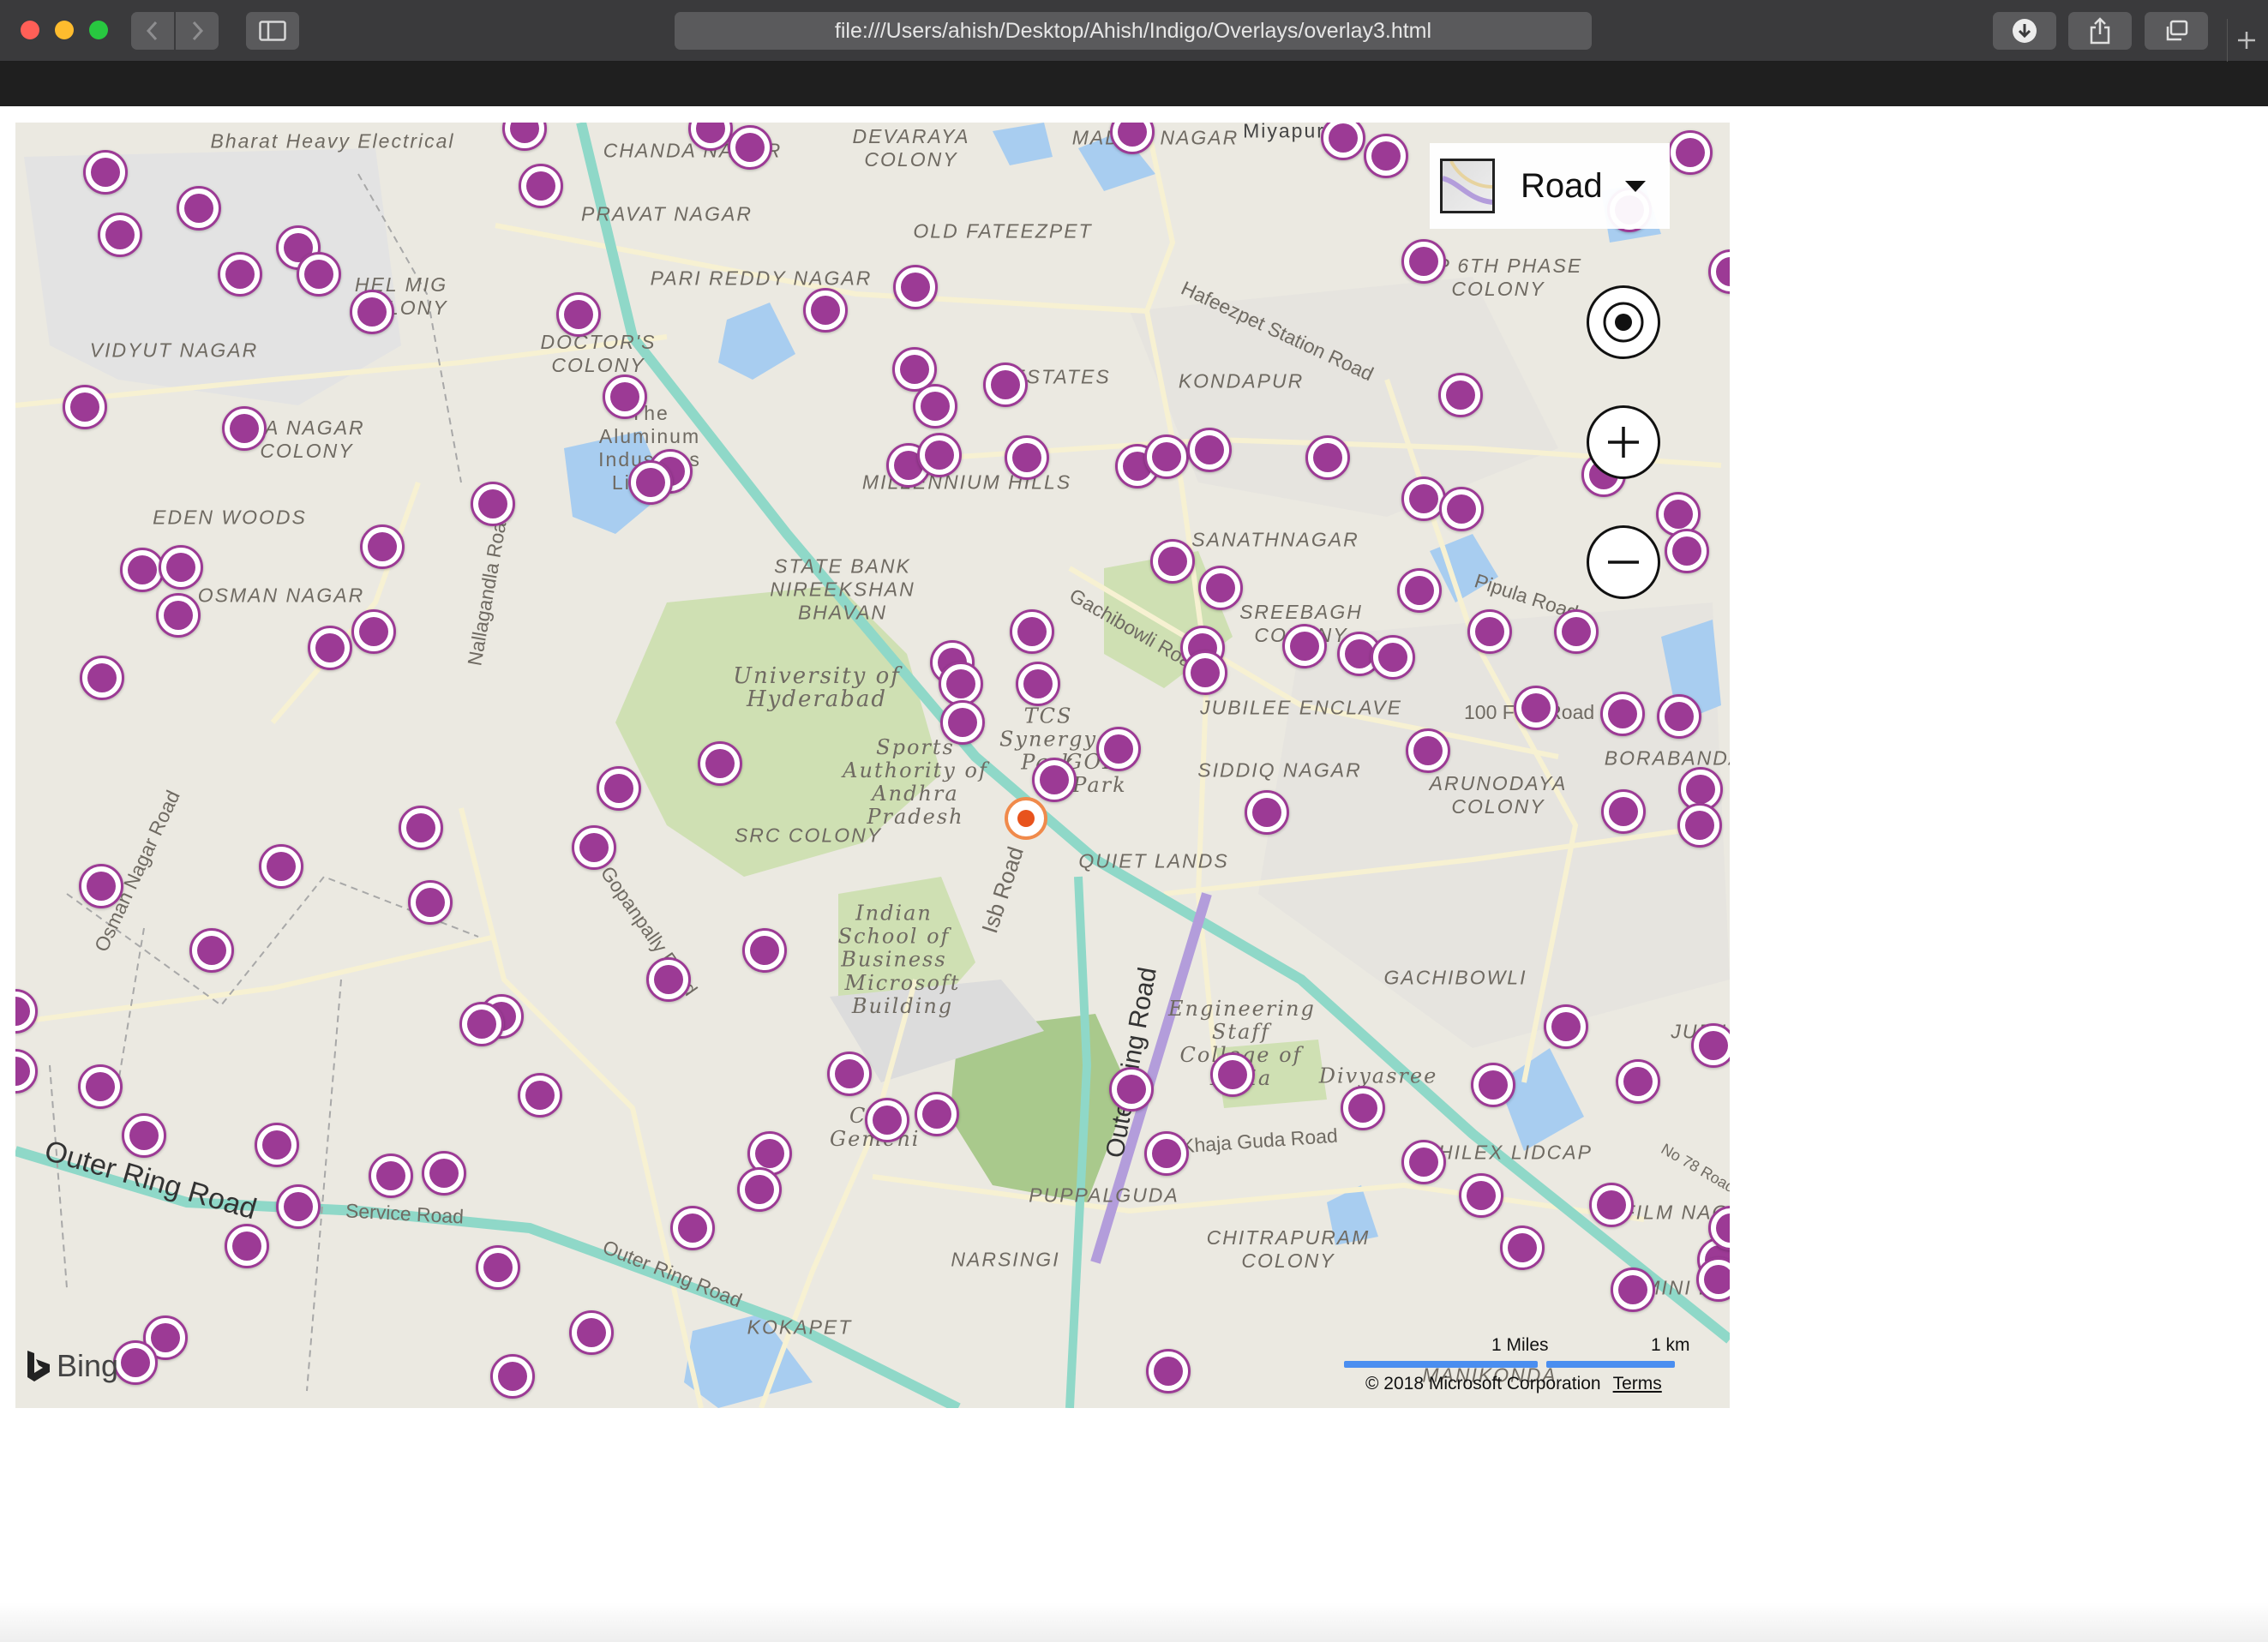 The image size is (2268, 1642). Describe the element at coordinates (64, 30) in the screenshot. I see `minimize-window-button` at that location.